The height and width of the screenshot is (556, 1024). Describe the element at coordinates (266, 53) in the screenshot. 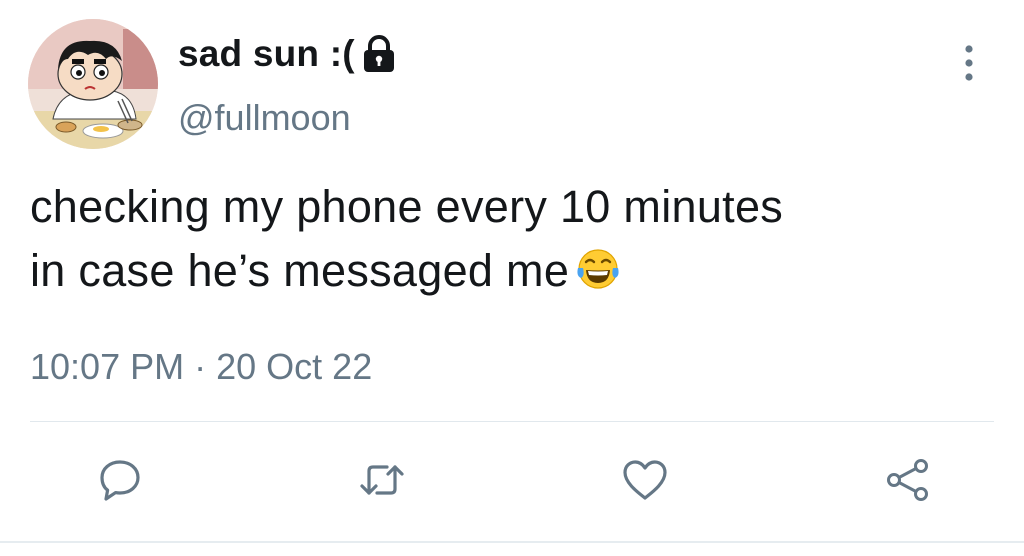

I see `display-name-text: sad sun :(` at that location.